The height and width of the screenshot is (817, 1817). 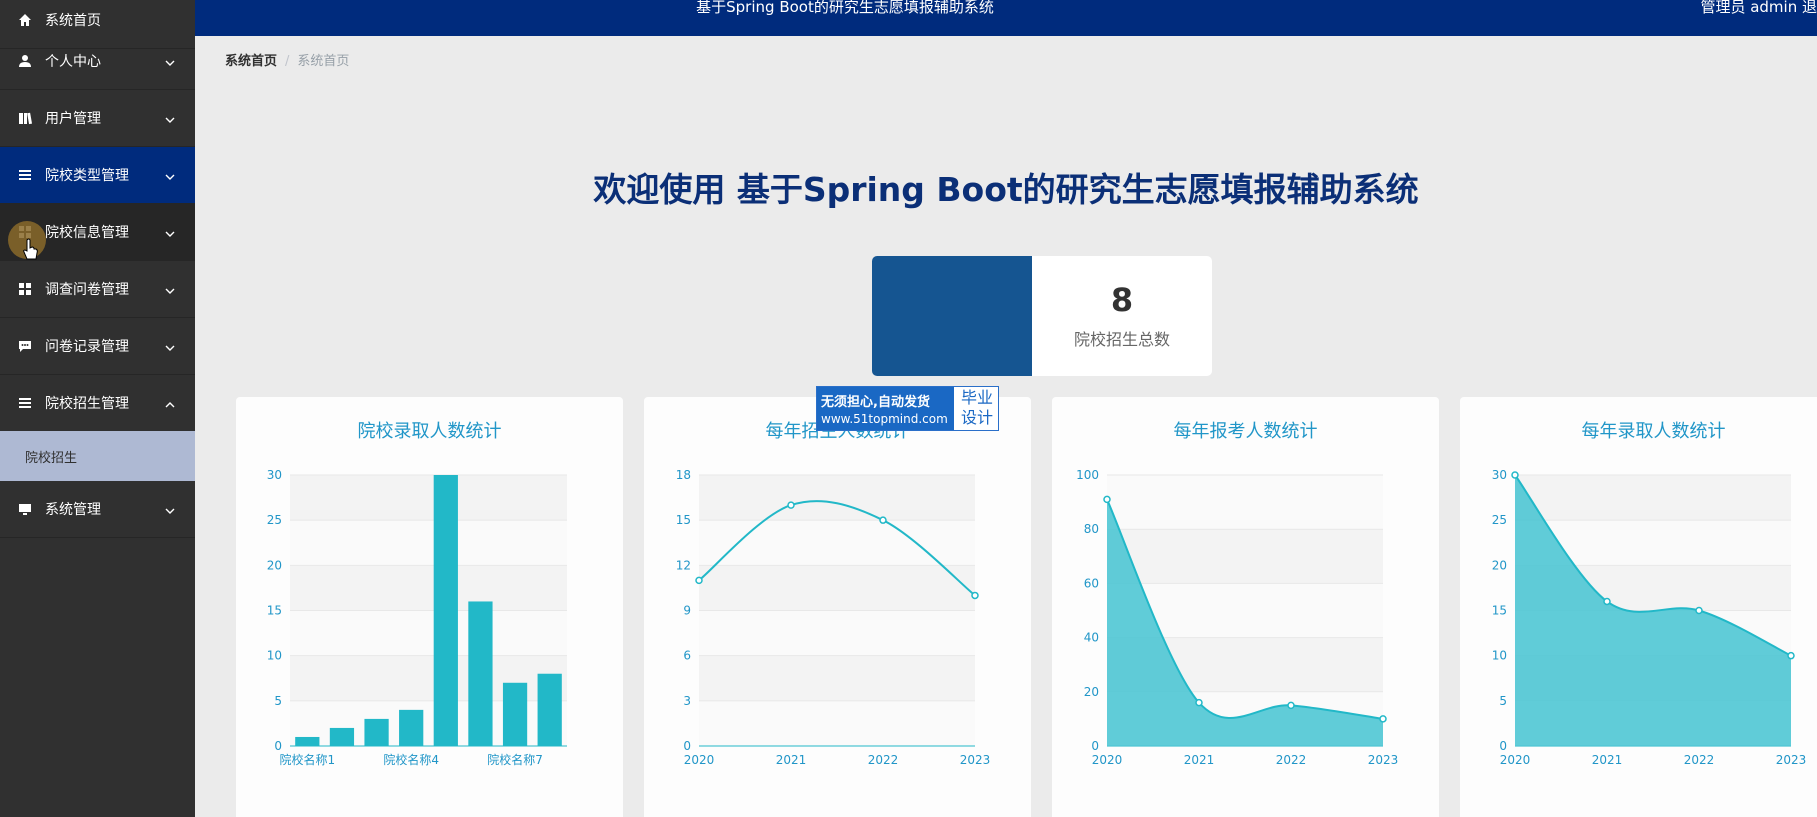 I want to click on monitor-icon, so click(x=25, y=509).